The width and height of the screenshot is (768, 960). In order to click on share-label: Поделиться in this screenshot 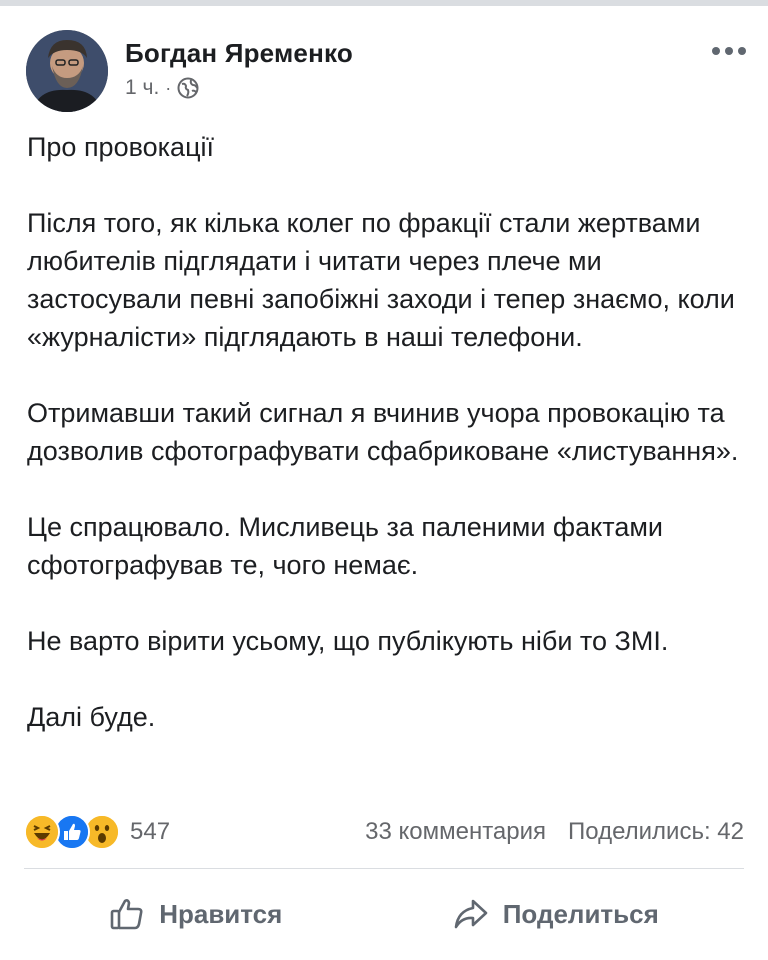, I will do `click(580, 913)`.